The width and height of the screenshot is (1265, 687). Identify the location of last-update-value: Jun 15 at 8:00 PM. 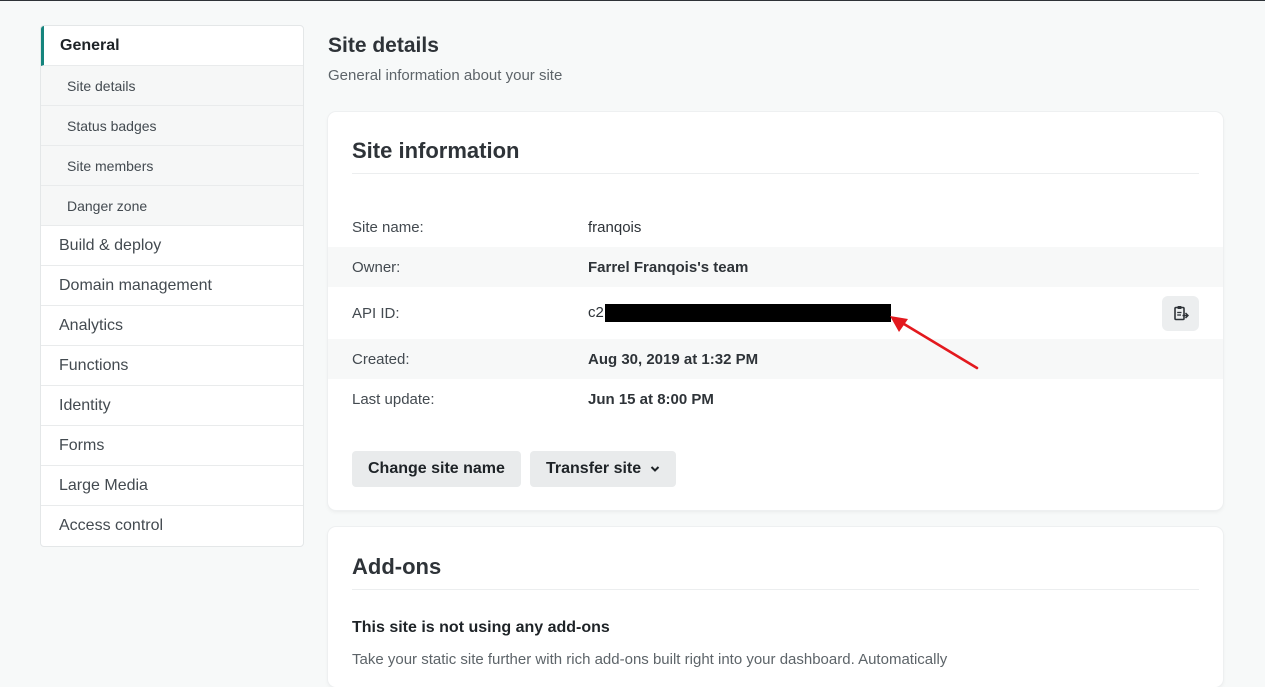
(651, 399).